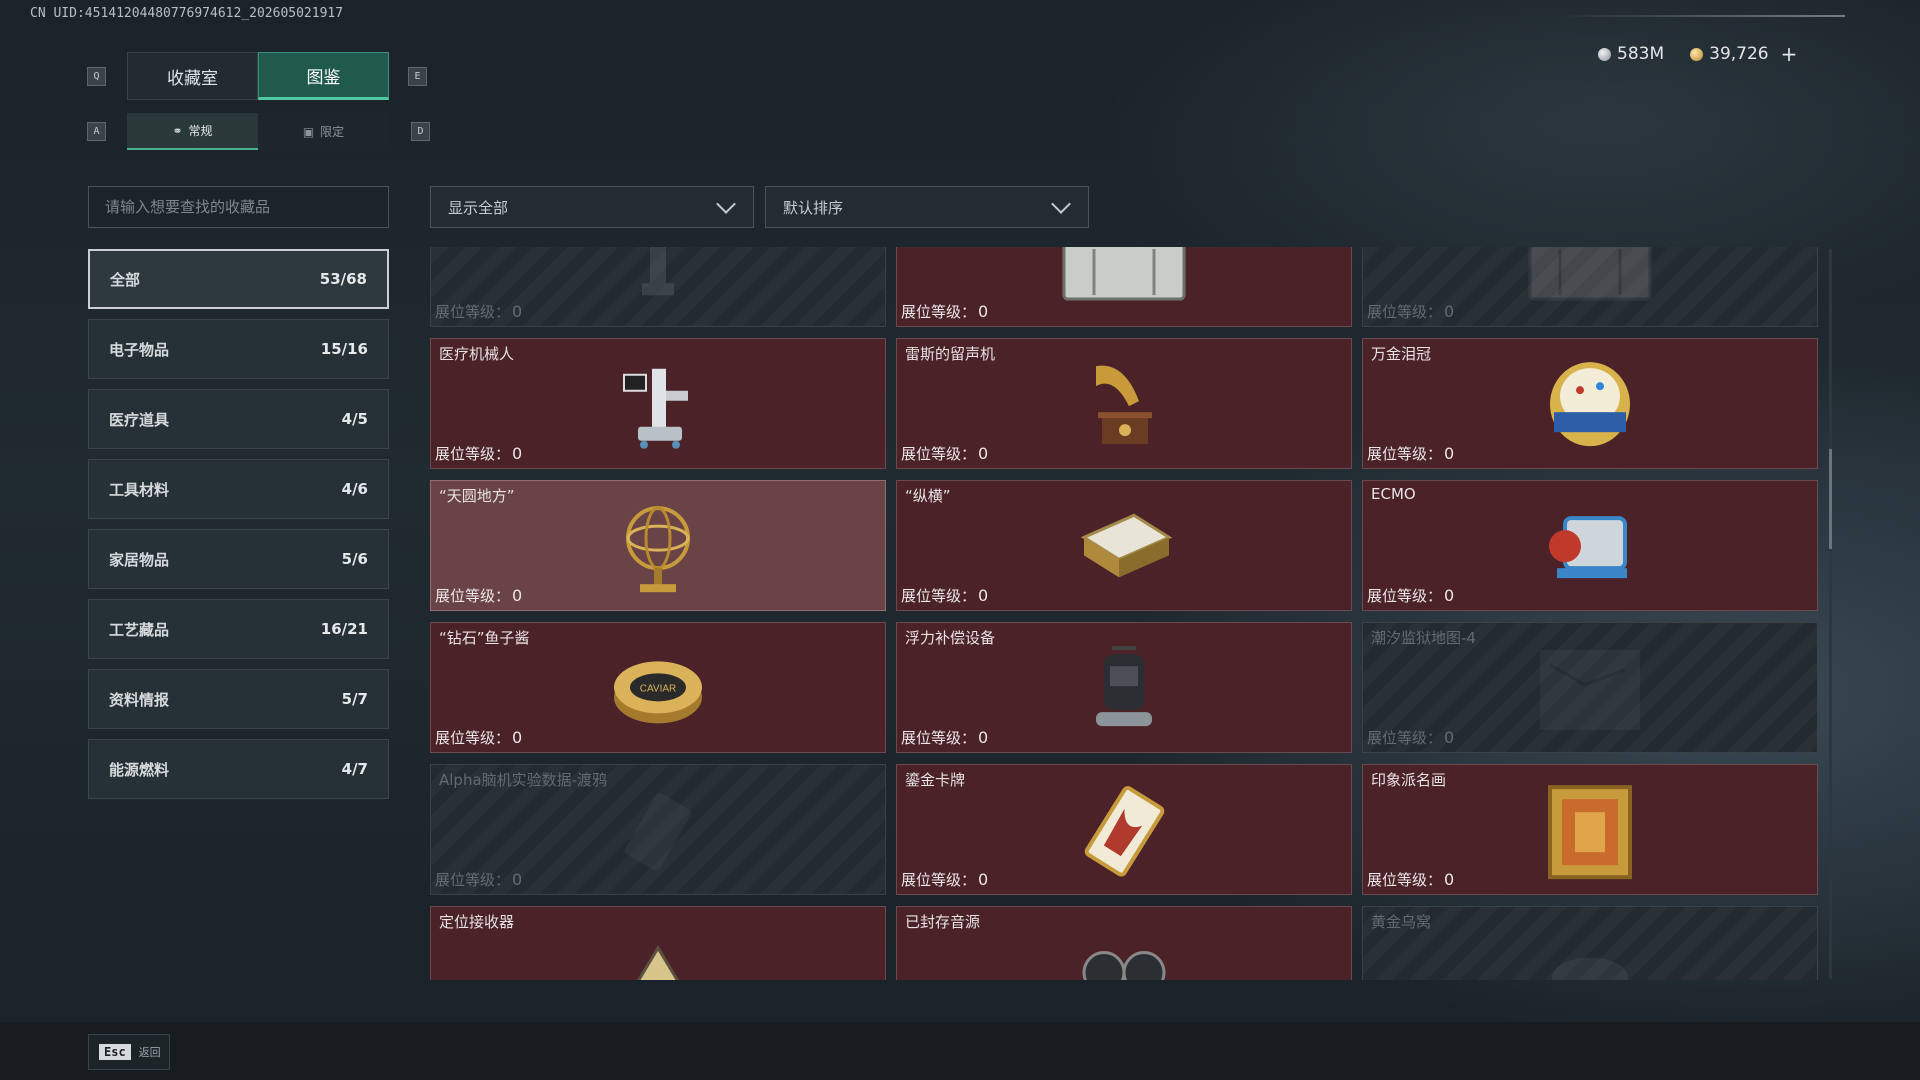  I want to click on collection-card: 印象派名画展位等级： 0, so click(1590, 829).